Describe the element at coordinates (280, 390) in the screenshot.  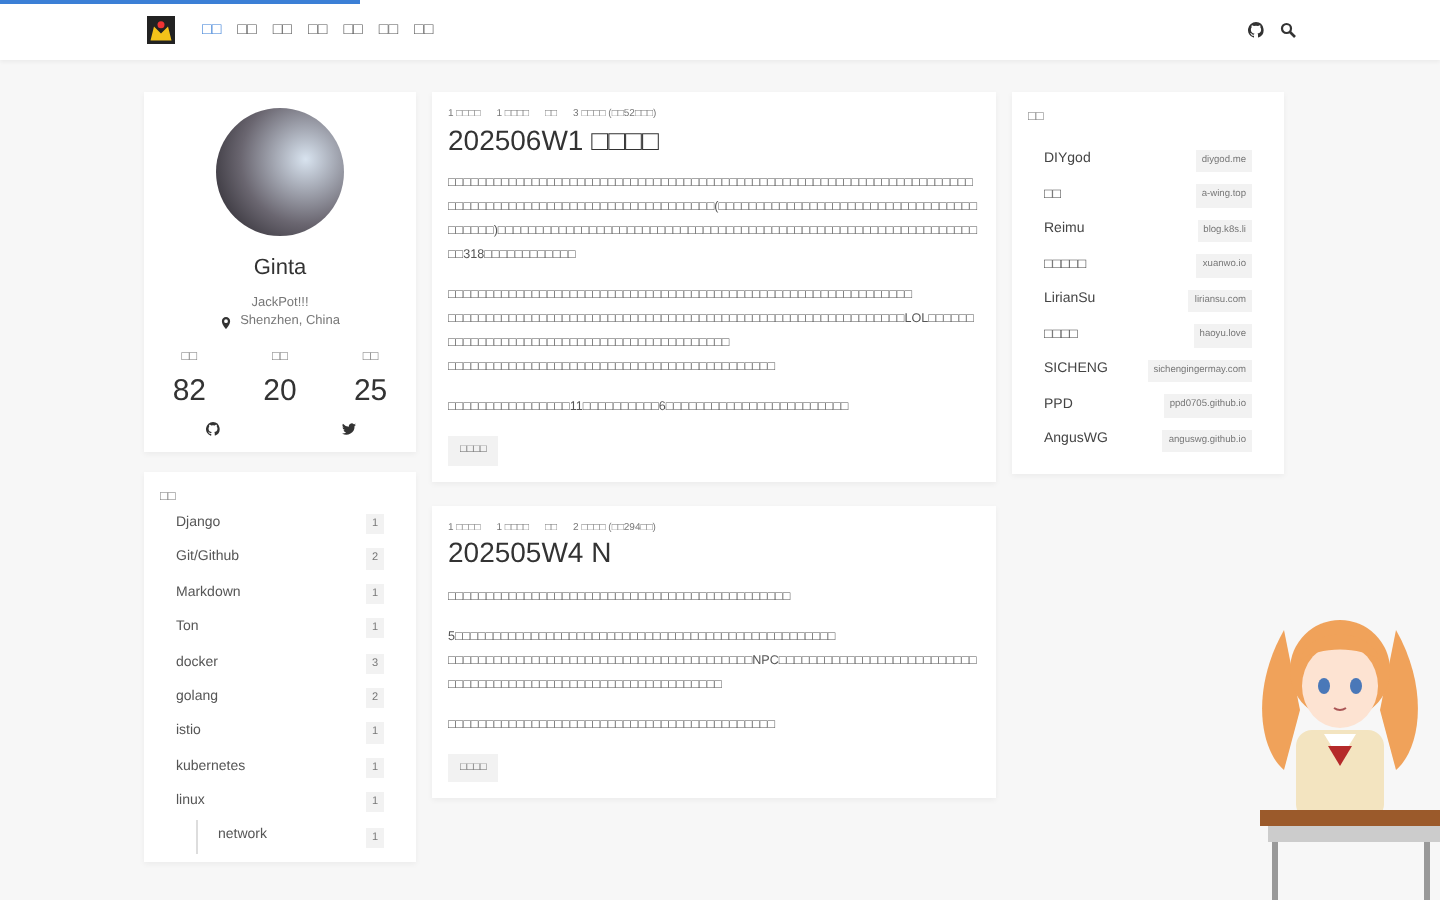
I see `stat-value: 20` at that location.